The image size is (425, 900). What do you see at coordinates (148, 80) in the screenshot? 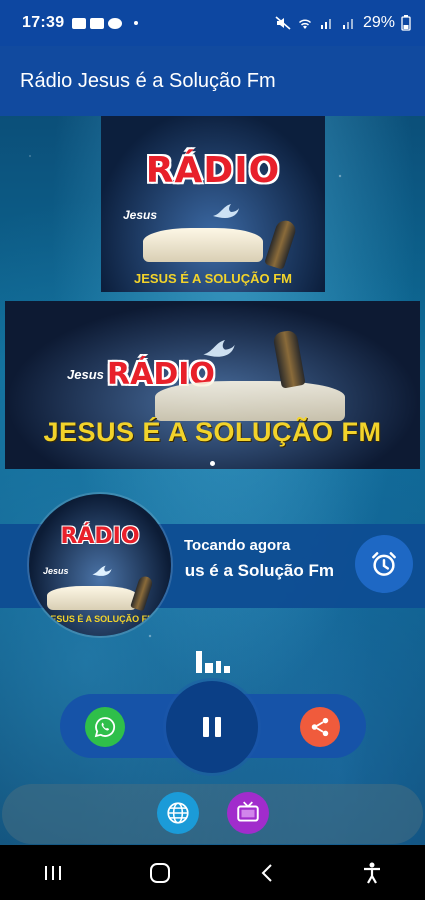
I see `app-title: Rádio Jesus é a Solução Fm` at bounding box center [148, 80].